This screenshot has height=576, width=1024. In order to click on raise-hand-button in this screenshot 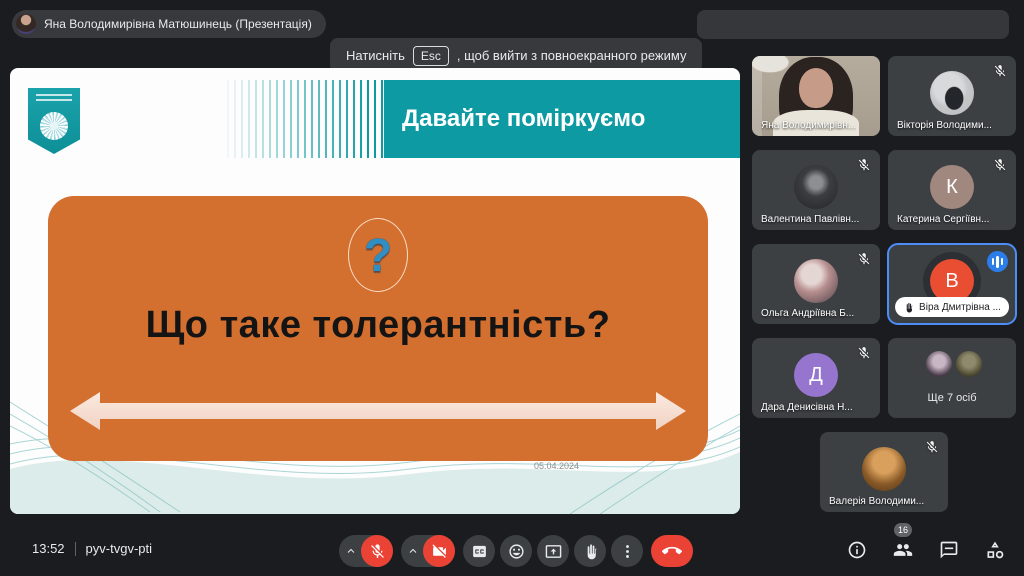, I will do `click(590, 551)`.